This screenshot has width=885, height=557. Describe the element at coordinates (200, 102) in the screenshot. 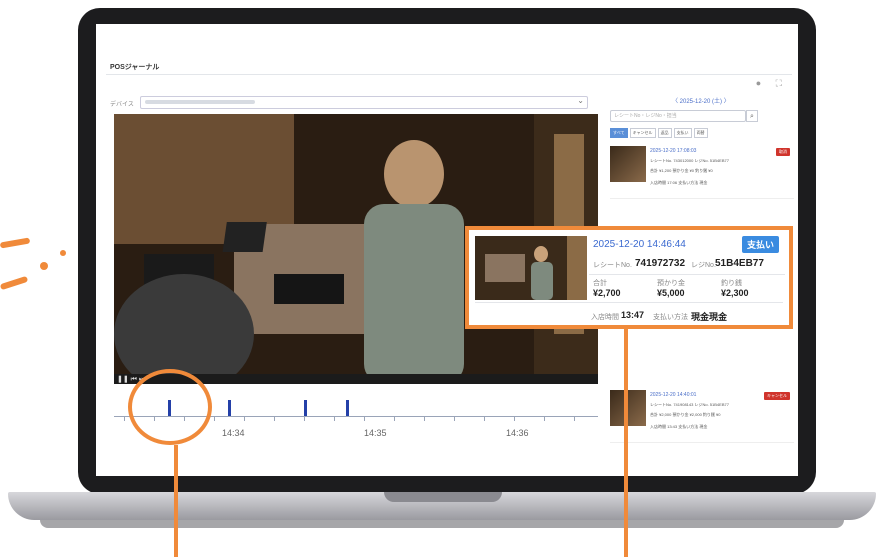

I see `device-select-value` at that location.